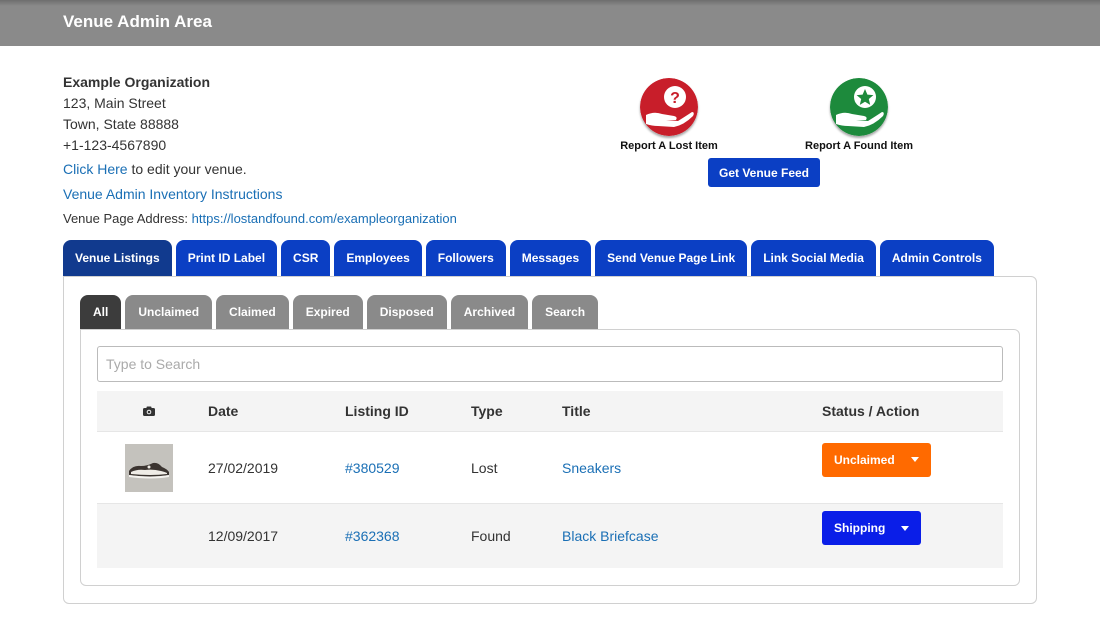  Describe the element at coordinates (591, 468) in the screenshot. I see `listing-title-link: Sneakers` at that location.